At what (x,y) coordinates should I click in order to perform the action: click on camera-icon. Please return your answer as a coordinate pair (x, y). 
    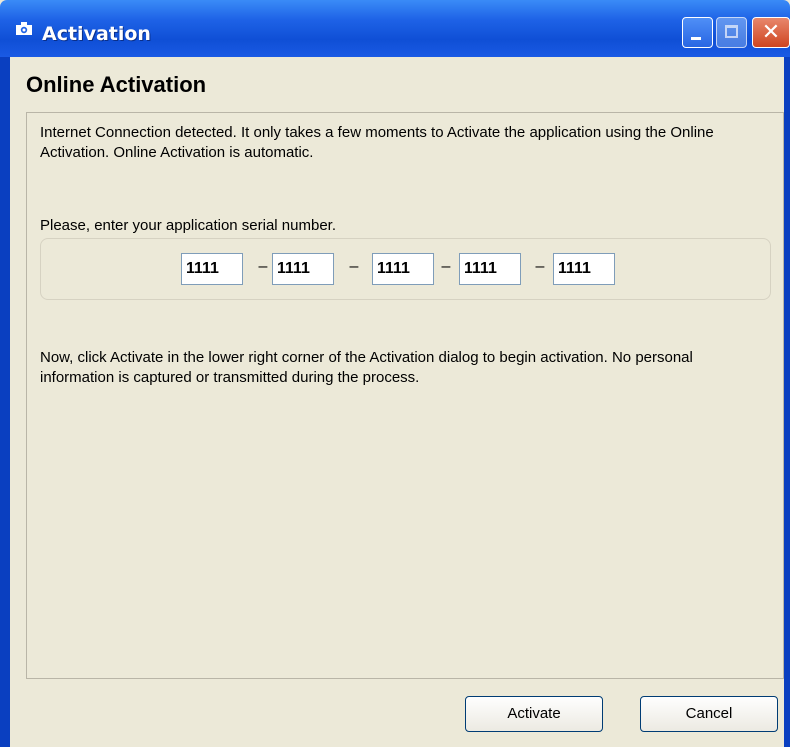
    Looking at the image, I should click on (24, 28).